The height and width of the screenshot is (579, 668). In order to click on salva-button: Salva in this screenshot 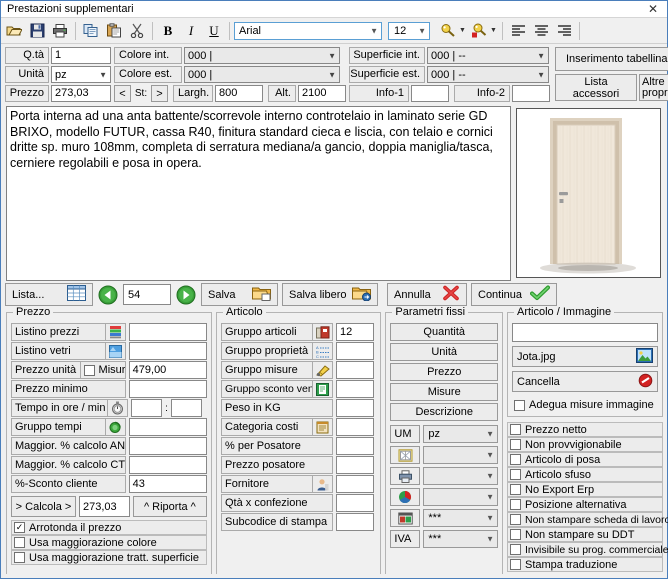, I will do `click(239, 294)`.